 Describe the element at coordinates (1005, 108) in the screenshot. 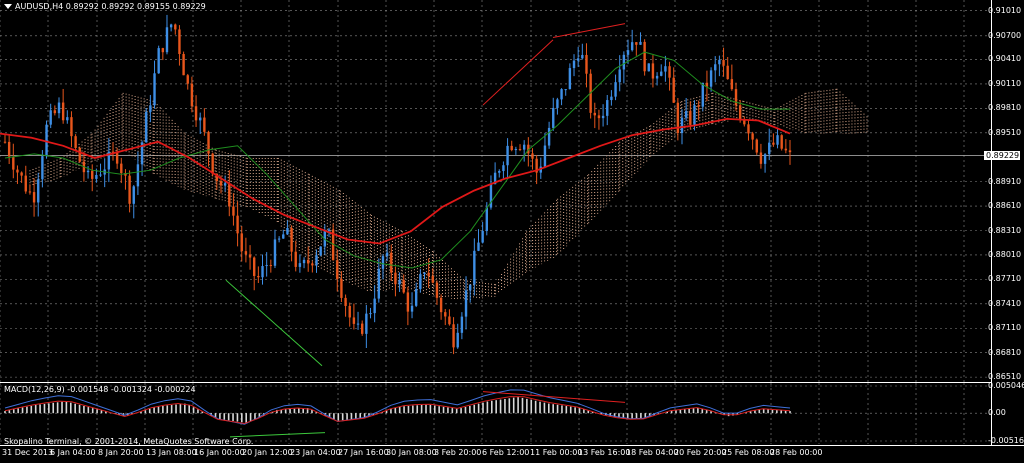

I see `price-tick-label: 0.89810` at that location.